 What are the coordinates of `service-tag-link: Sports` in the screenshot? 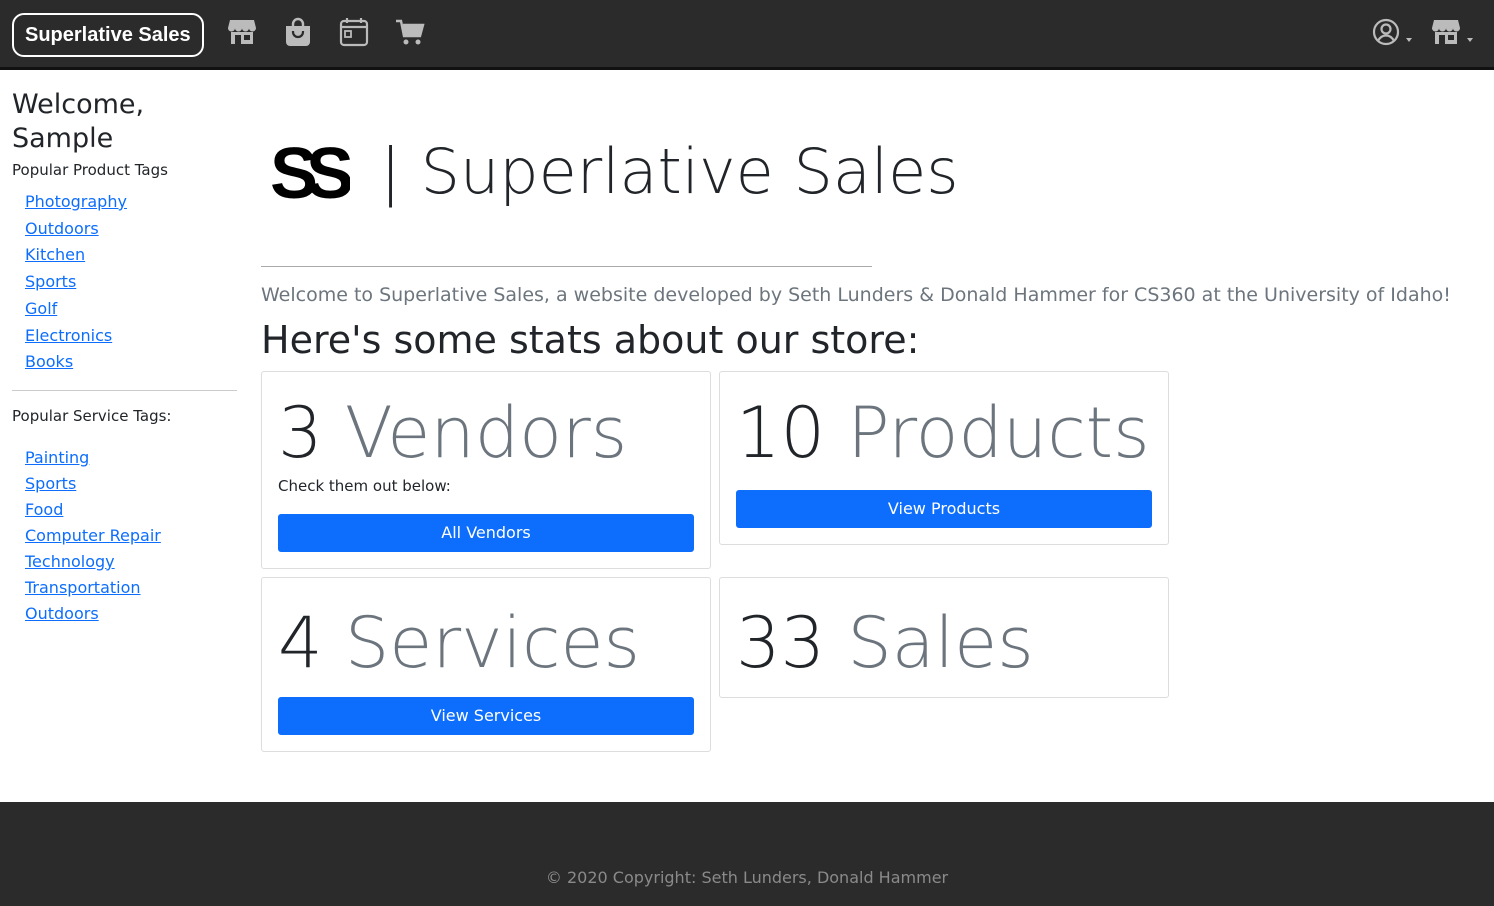 It's located at (131, 484).